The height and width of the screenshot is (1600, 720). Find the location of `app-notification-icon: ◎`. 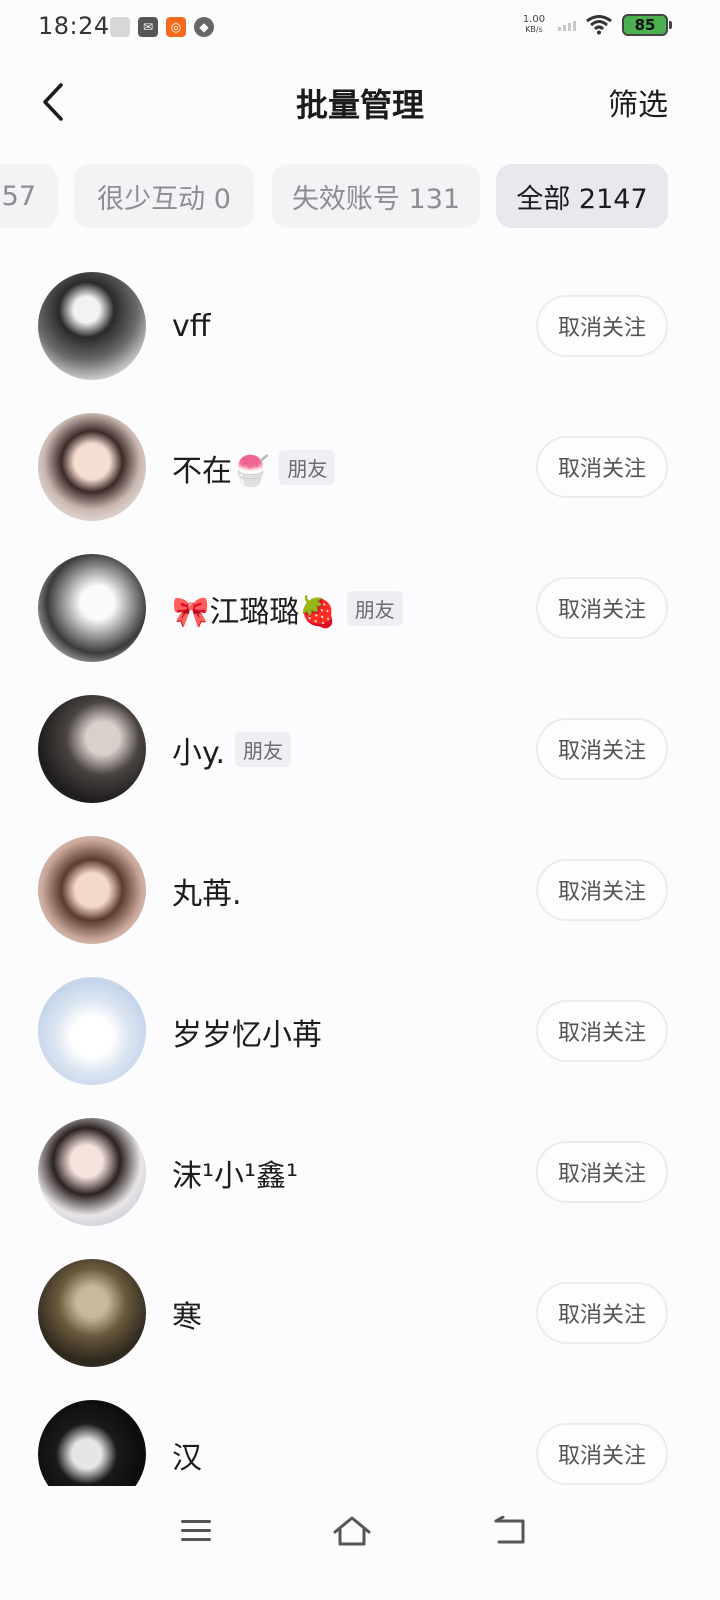

app-notification-icon: ◎ is located at coordinates (176, 27).